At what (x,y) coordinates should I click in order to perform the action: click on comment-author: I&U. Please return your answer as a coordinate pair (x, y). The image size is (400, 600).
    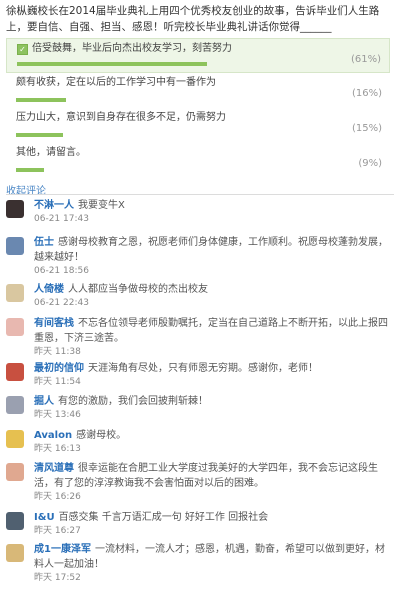
    Looking at the image, I should click on (44, 517).